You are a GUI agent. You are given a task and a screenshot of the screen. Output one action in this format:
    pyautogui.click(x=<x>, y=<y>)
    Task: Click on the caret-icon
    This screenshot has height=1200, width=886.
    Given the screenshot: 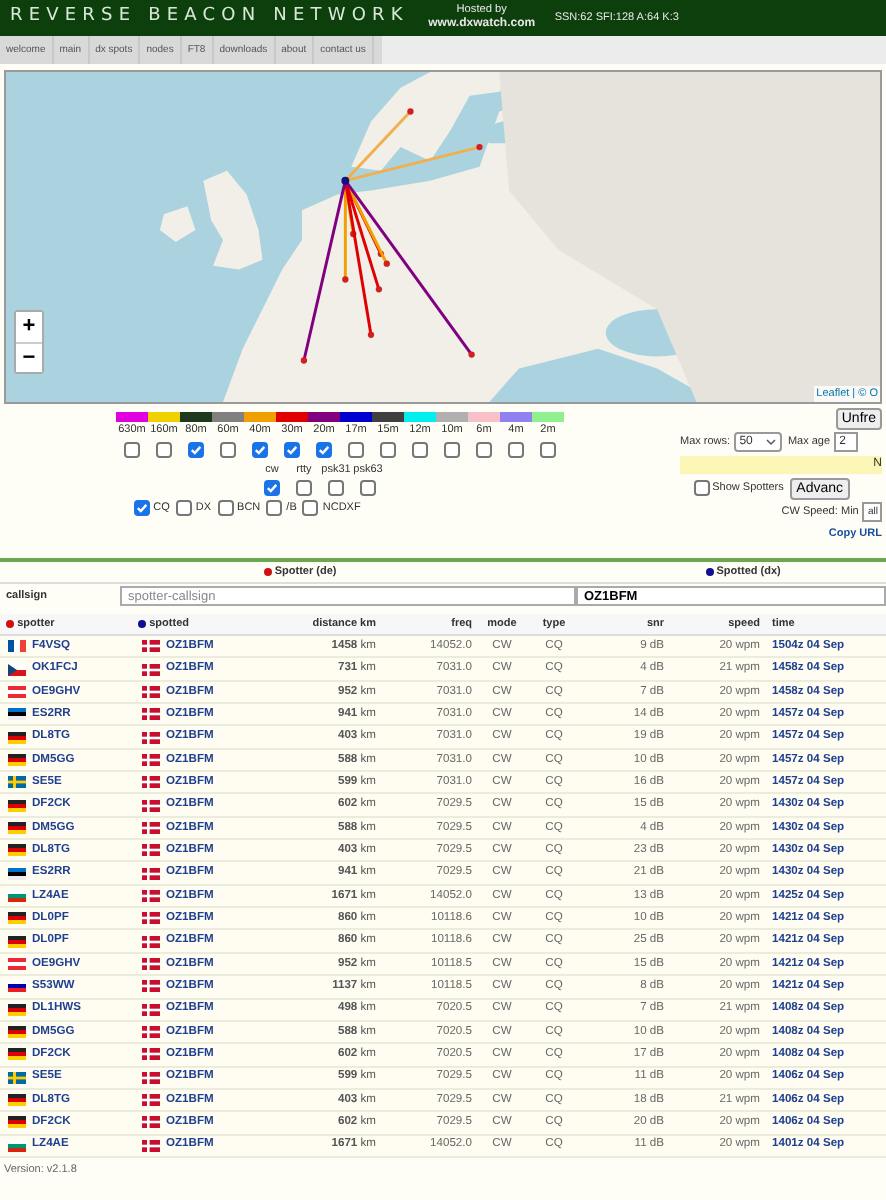 What is the action you would take?
    pyautogui.click(x=770, y=442)
    